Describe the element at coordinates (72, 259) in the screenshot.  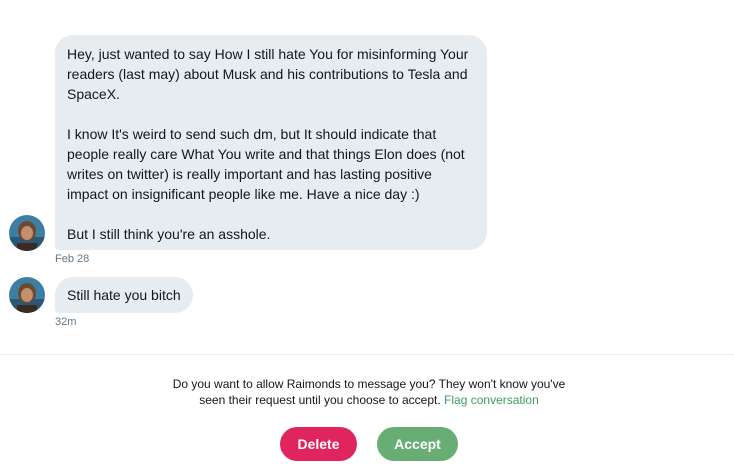
I see `message-timestamp: Feb 28` at that location.